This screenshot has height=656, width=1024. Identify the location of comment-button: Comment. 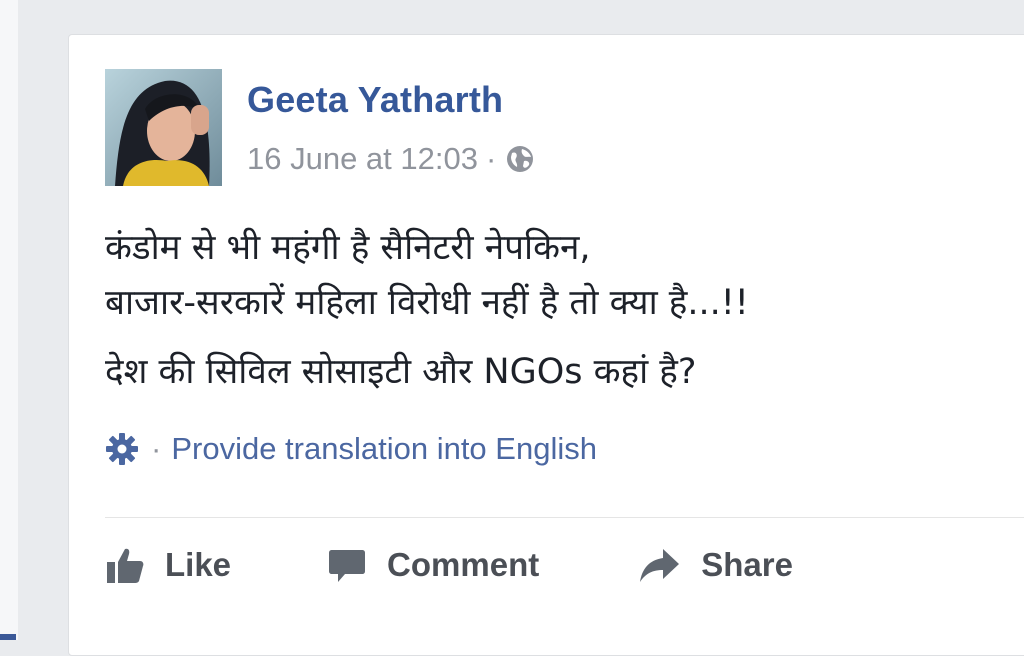
(433, 565).